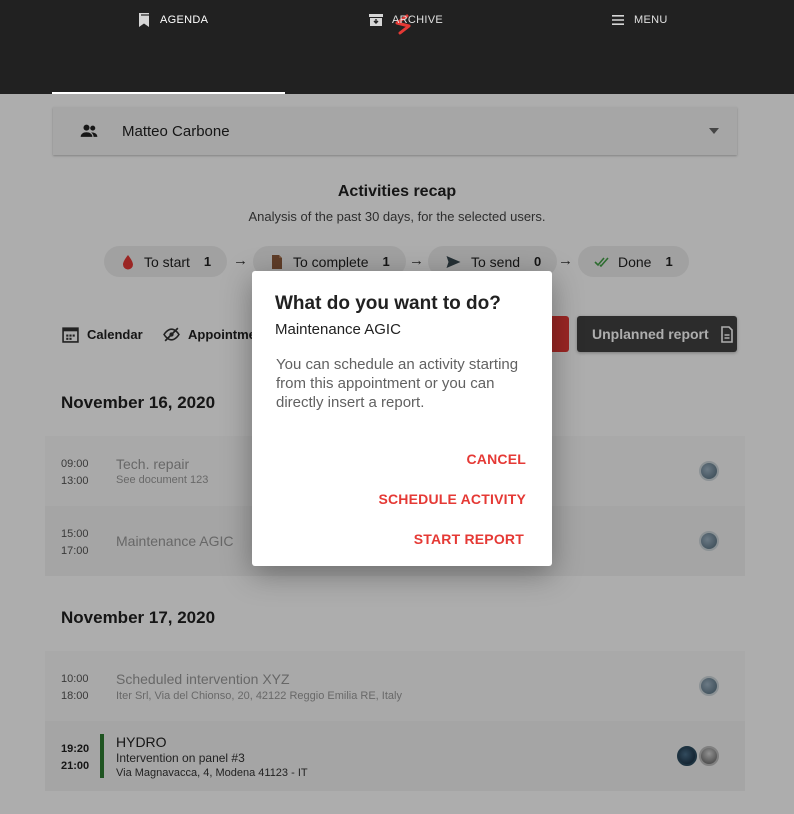 This screenshot has width=794, height=814. What do you see at coordinates (469, 539) in the screenshot?
I see `start-report-button: START REPORT` at bounding box center [469, 539].